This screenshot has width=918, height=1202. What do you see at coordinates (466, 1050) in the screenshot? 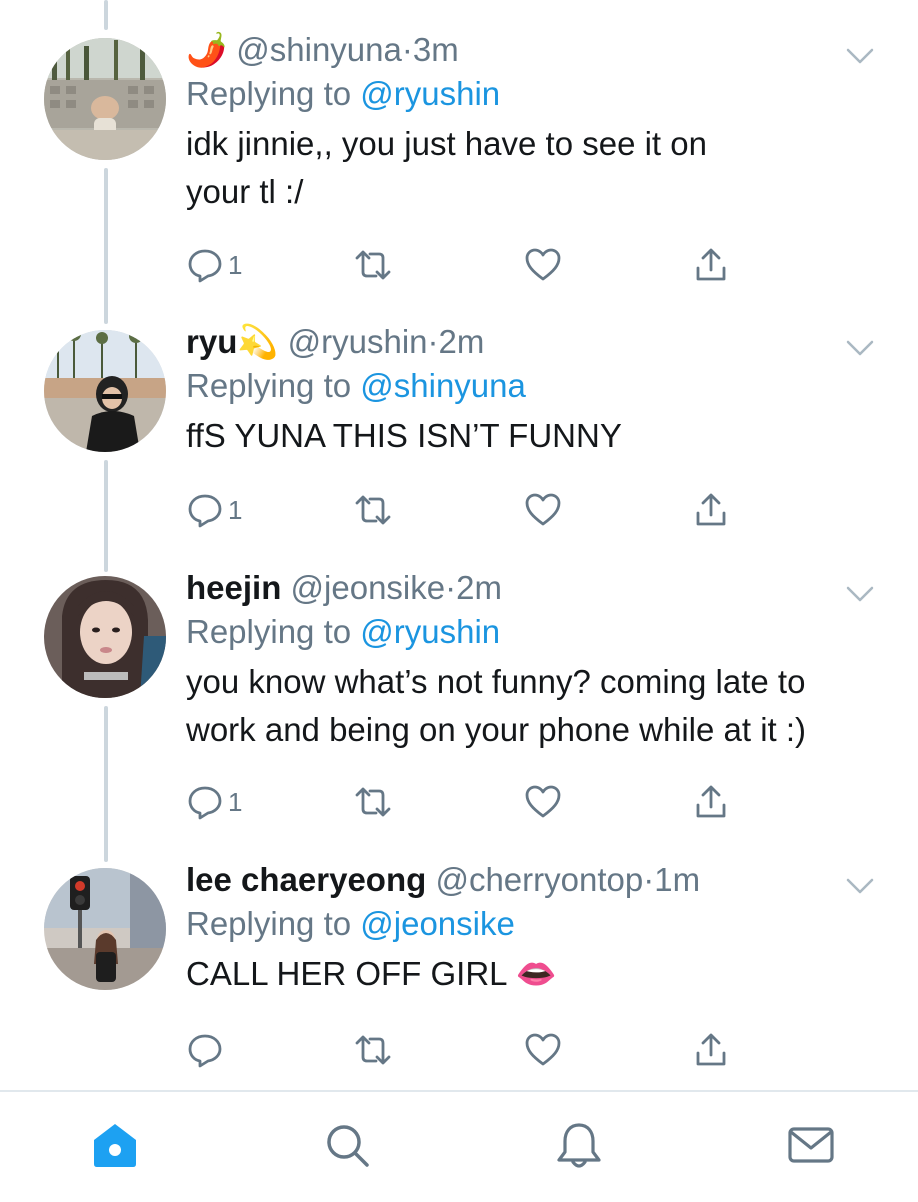
I see `tweet-actions` at bounding box center [466, 1050].